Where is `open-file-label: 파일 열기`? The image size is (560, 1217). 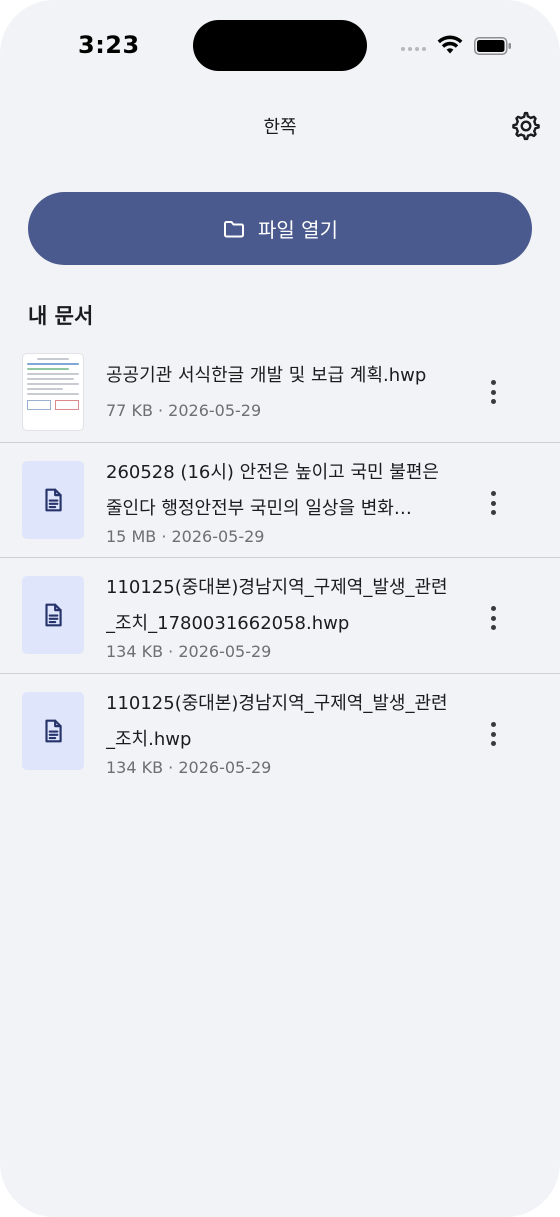
open-file-label: 파일 열기 is located at coordinates (298, 230).